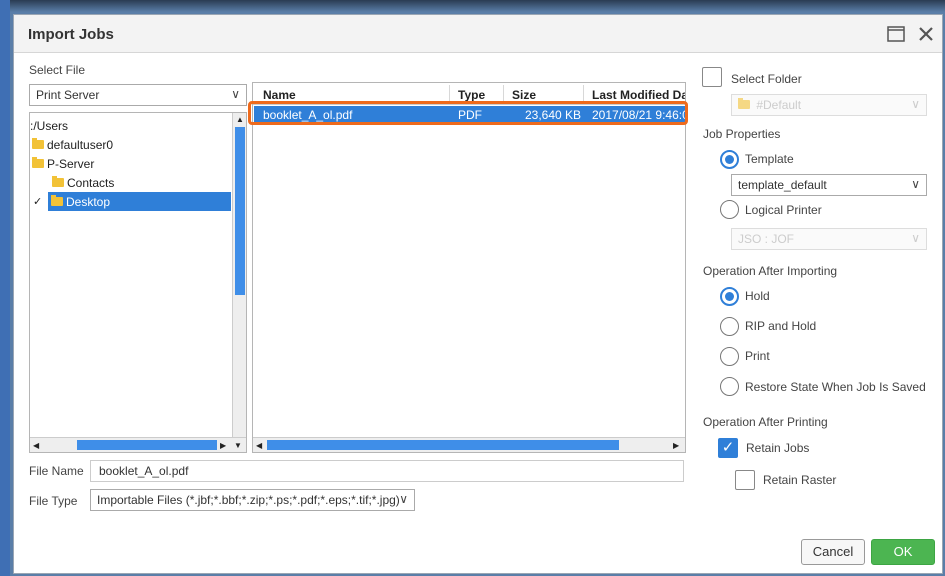 The image size is (945, 576). I want to click on file-list-horizontal-scrollbar: ◀ ▶, so click(469, 444).